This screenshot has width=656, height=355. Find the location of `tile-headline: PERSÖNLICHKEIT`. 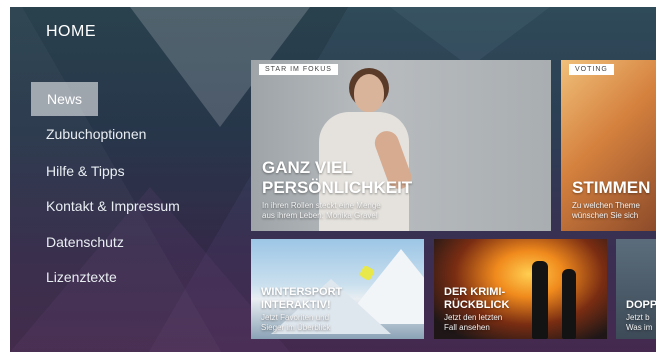

tile-headline: PERSÖNLICHKEIT is located at coordinates (337, 187).